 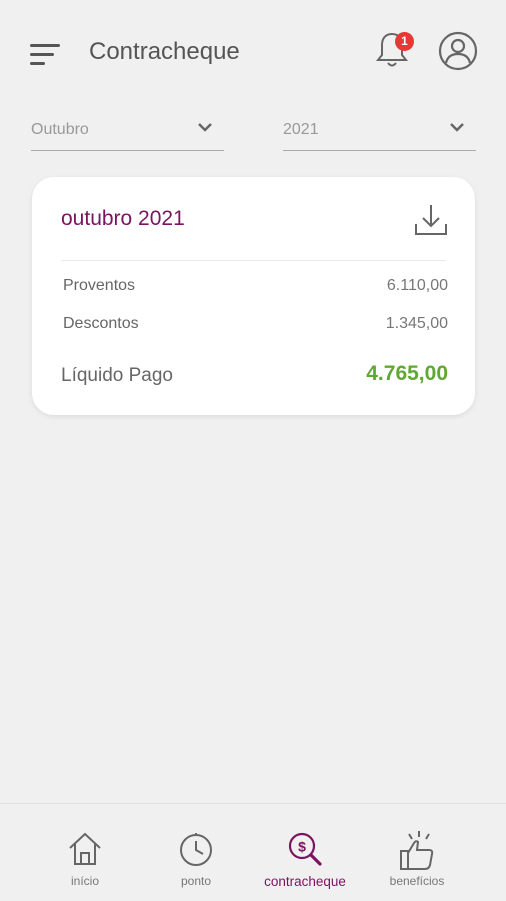 I want to click on page-title: Contracheque, so click(x=164, y=51).